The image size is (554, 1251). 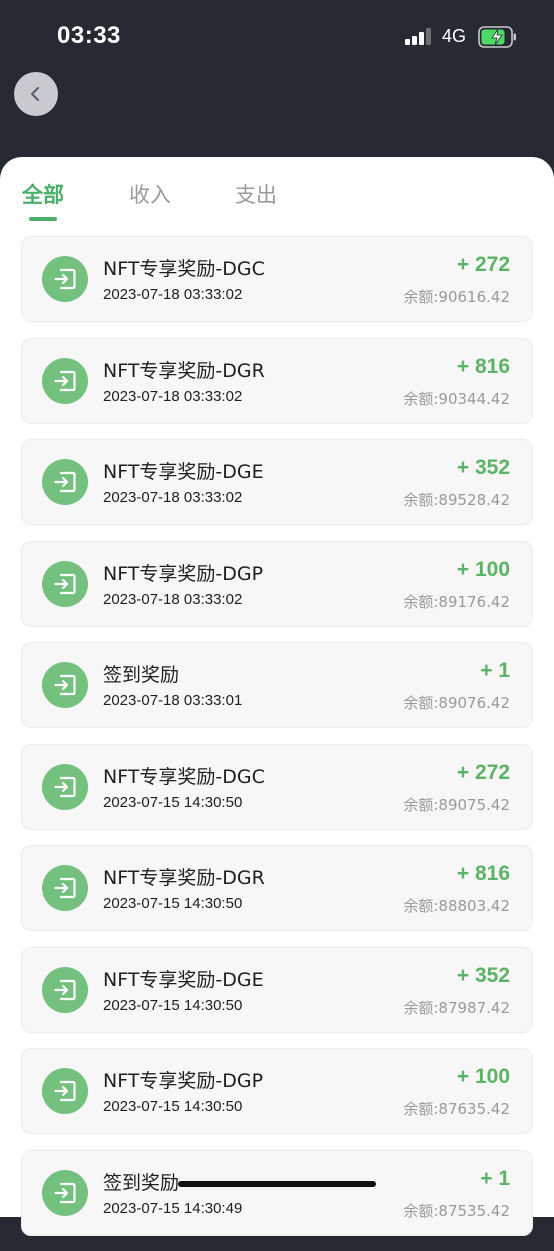 I want to click on network-type: 4G, so click(x=454, y=36).